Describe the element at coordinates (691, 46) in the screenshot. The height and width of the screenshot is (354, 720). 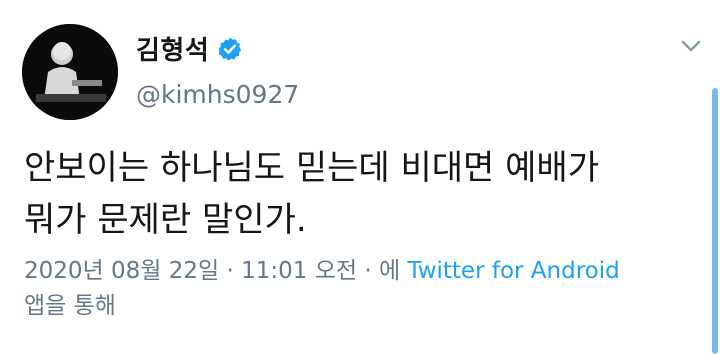
I see `chevron-down-icon` at that location.